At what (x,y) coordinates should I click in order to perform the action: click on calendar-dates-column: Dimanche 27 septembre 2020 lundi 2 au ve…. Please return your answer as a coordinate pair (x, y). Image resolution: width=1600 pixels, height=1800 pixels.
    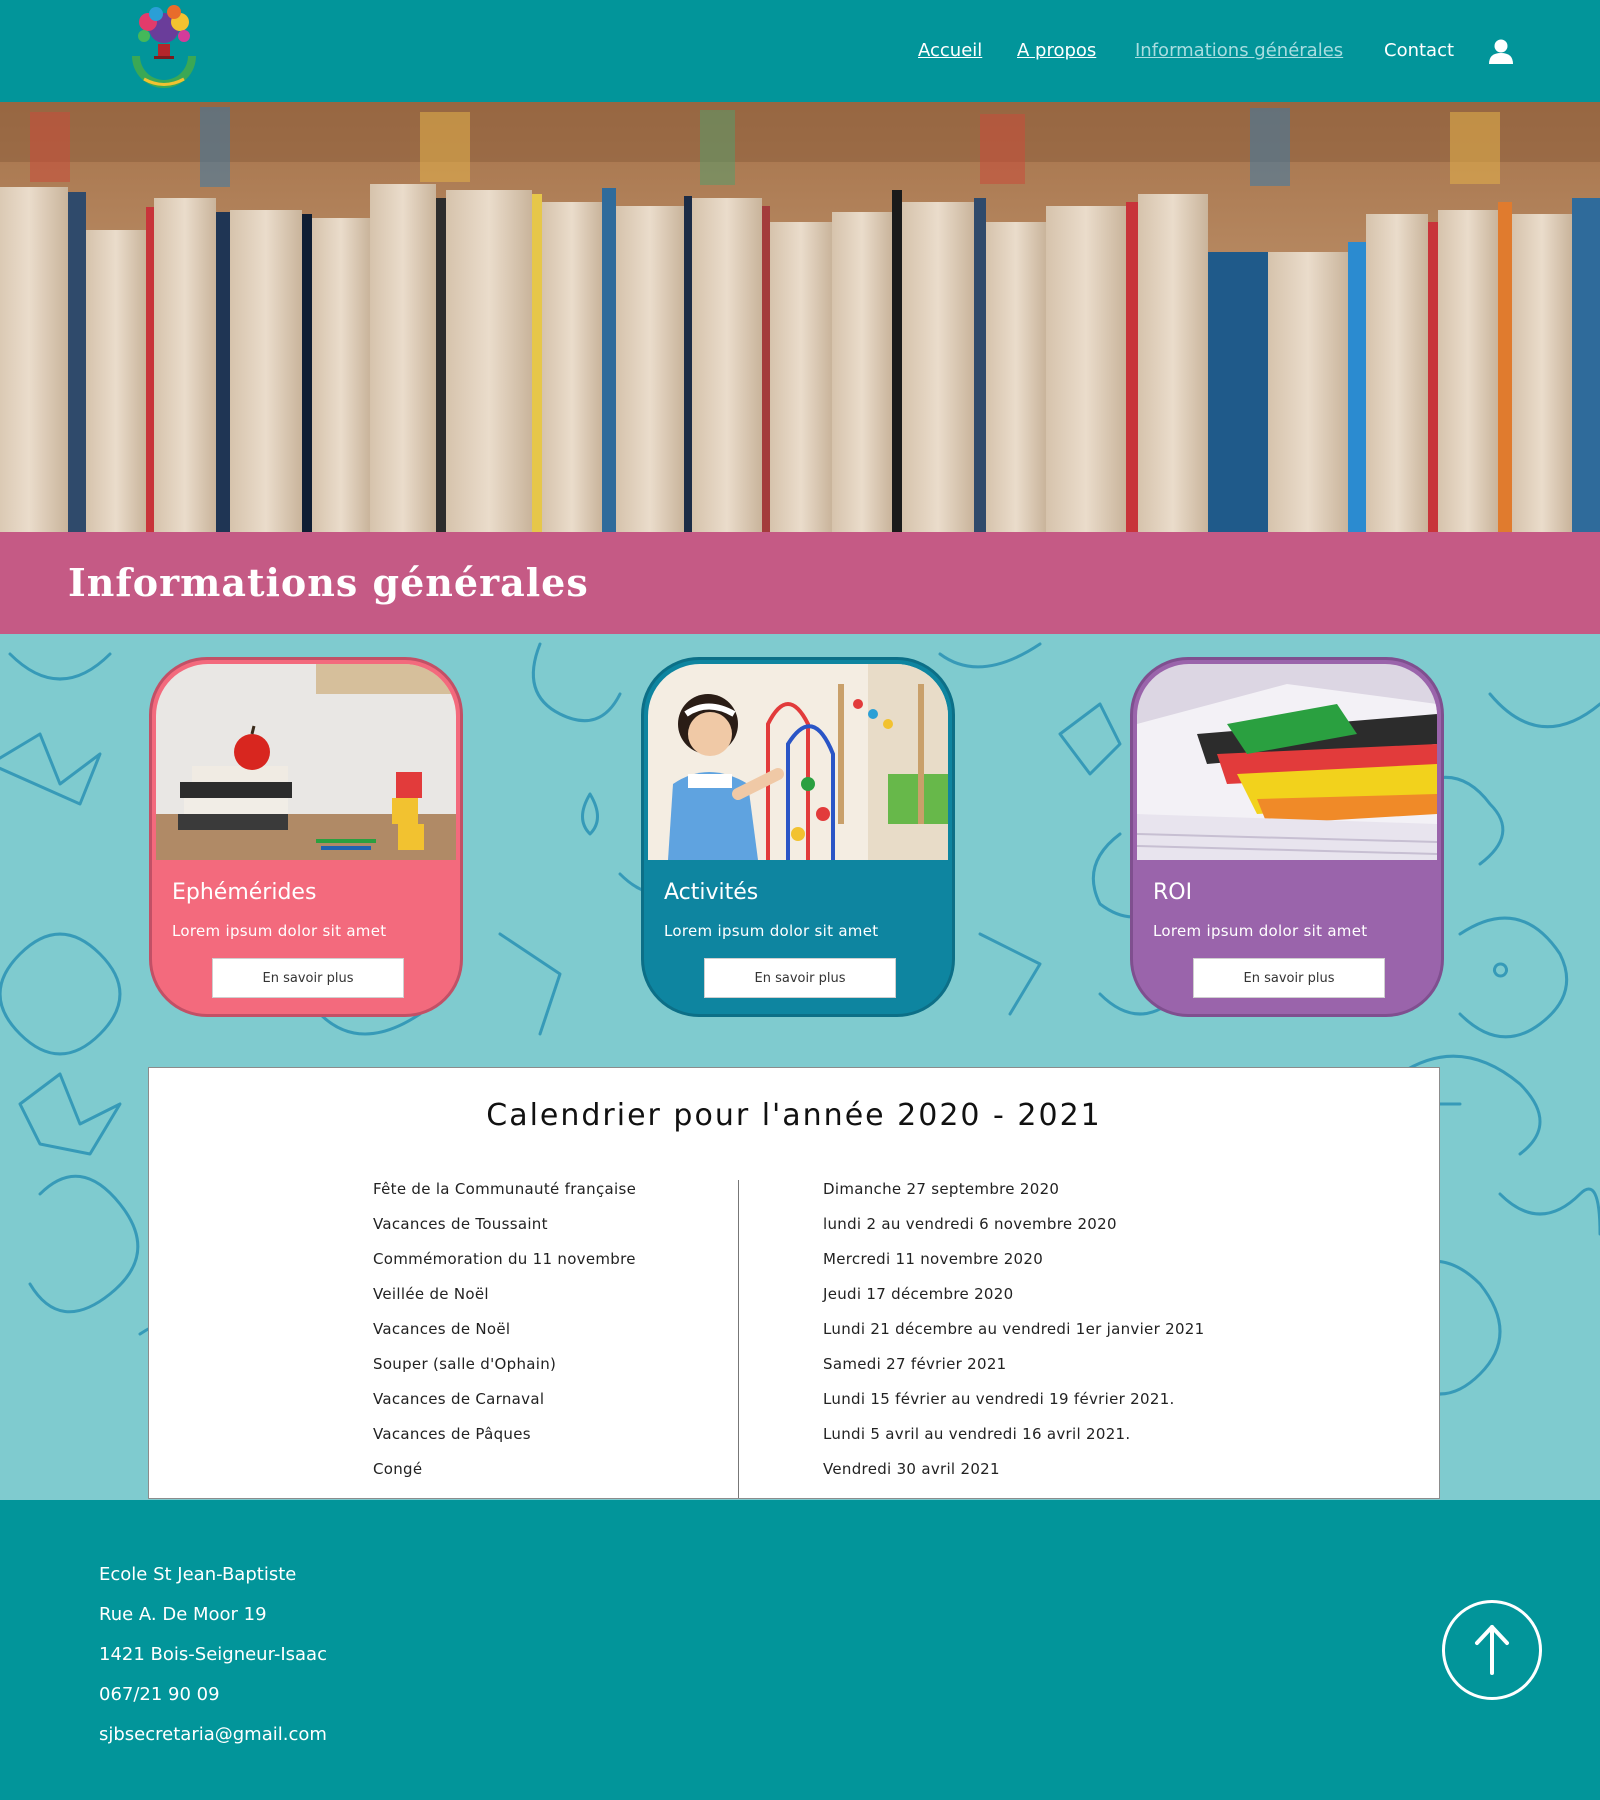
    Looking at the image, I should click on (1014, 1337).